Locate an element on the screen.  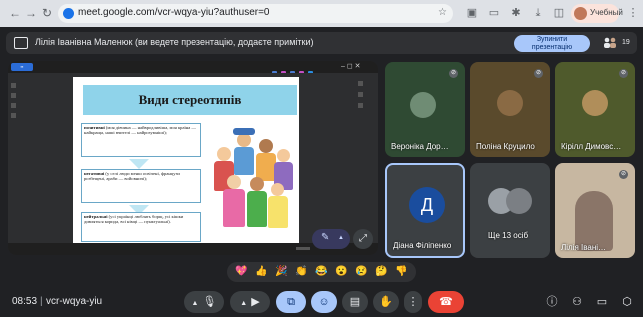
extensions-icon: ✱ is located at coordinates (516, 13).